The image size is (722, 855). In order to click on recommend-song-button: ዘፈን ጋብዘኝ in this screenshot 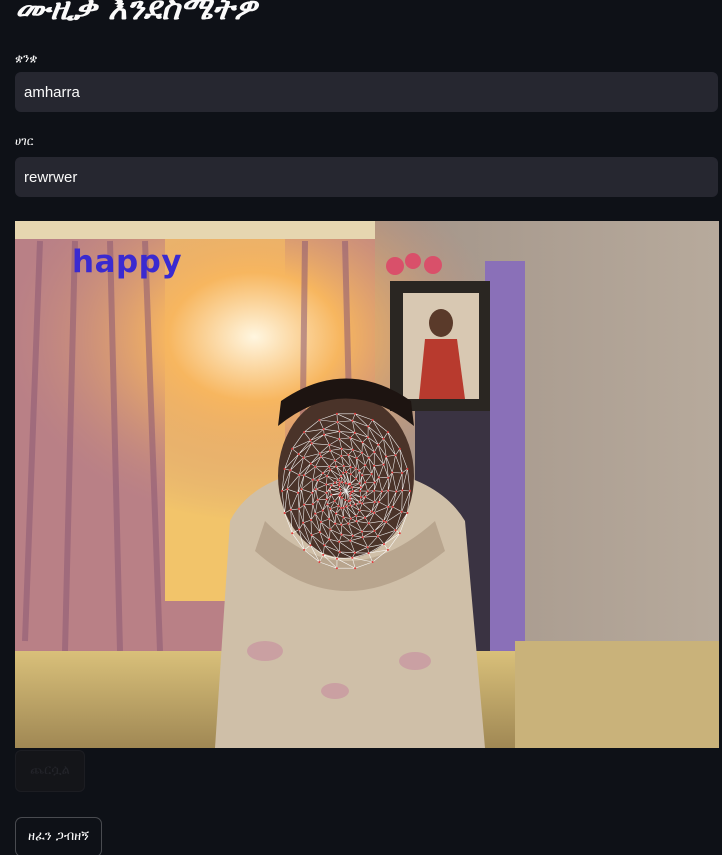, I will do `click(58, 836)`.